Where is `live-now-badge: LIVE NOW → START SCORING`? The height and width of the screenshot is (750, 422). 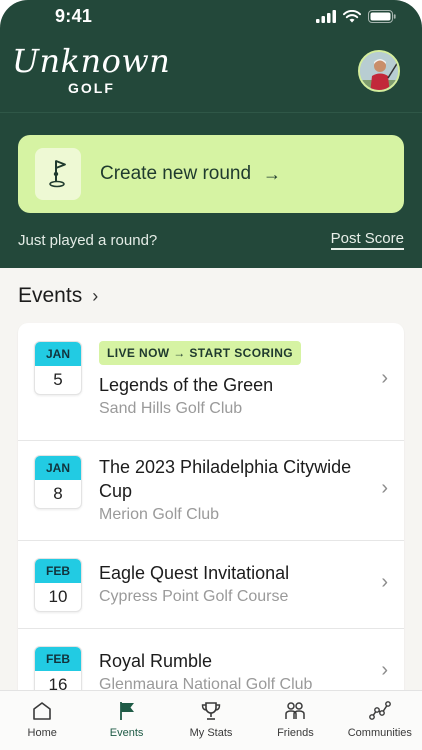
live-now-badge: LIVE NOW → START SCORING is located at coordinates (200, 353).